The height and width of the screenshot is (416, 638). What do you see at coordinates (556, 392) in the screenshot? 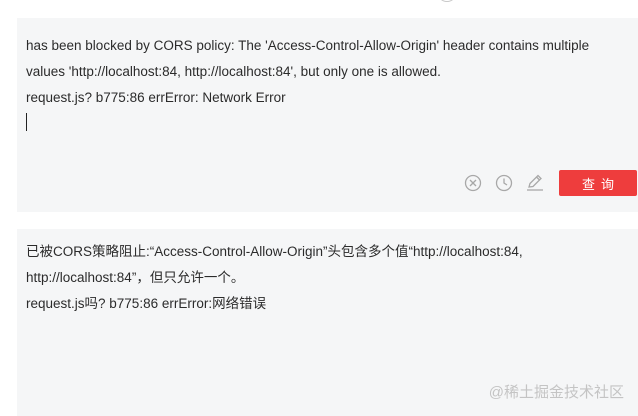
I see `watermark: @稀土掘金技术社区` at bounding box center [556, 392].